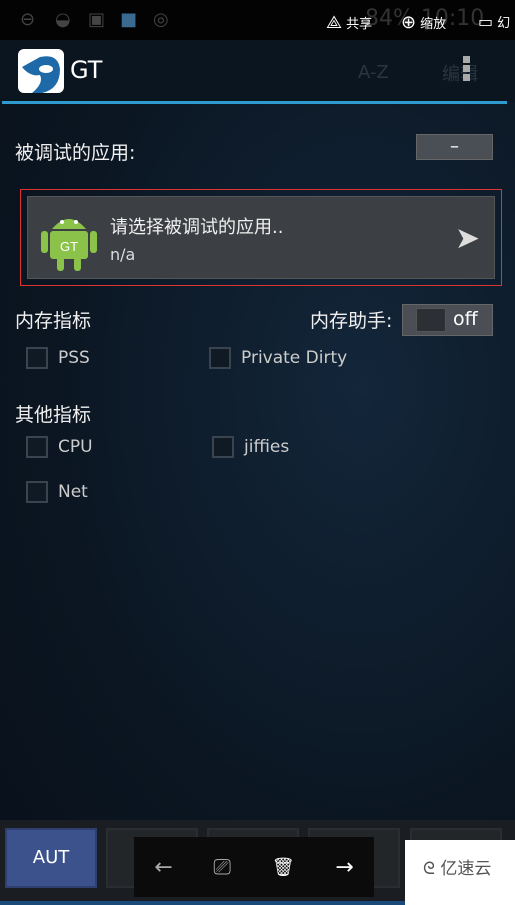 Image resolution: width=515 pixels, height=905 pixels. Describe the element at coordinates (254, 867) in the screenshot. I see `floating-toolbar: ← ⎚ 🗑 →` at that location.